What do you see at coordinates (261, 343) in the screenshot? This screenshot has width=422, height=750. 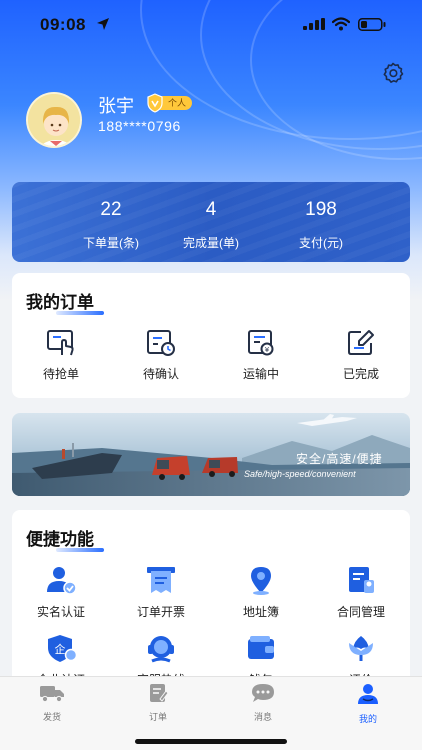 I see `in-transit-icon: ¥` at bounding box center [261, 343].